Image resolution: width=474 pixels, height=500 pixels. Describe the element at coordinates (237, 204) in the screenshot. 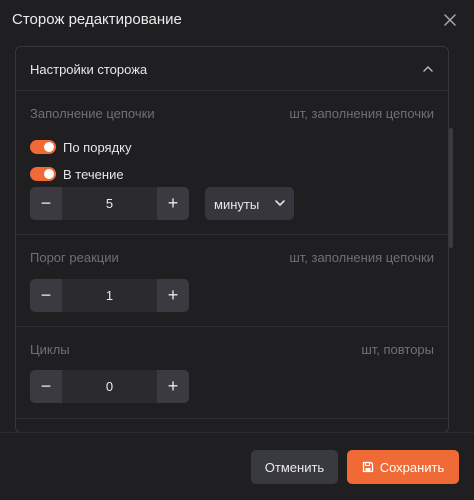

I see `time-unit-value: минуты` at that location.